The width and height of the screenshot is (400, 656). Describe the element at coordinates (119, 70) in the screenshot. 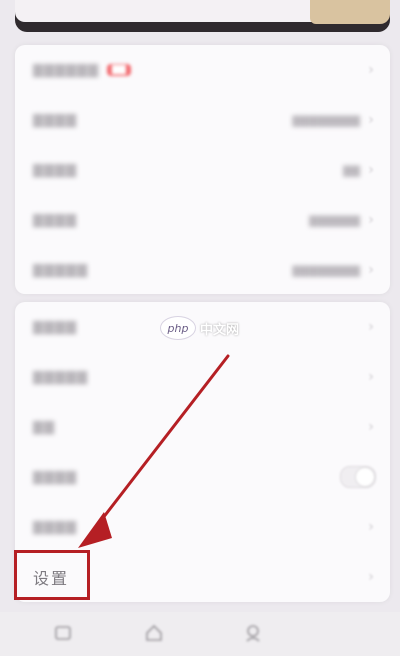

I see `new-badge: ▇▇` at that location.